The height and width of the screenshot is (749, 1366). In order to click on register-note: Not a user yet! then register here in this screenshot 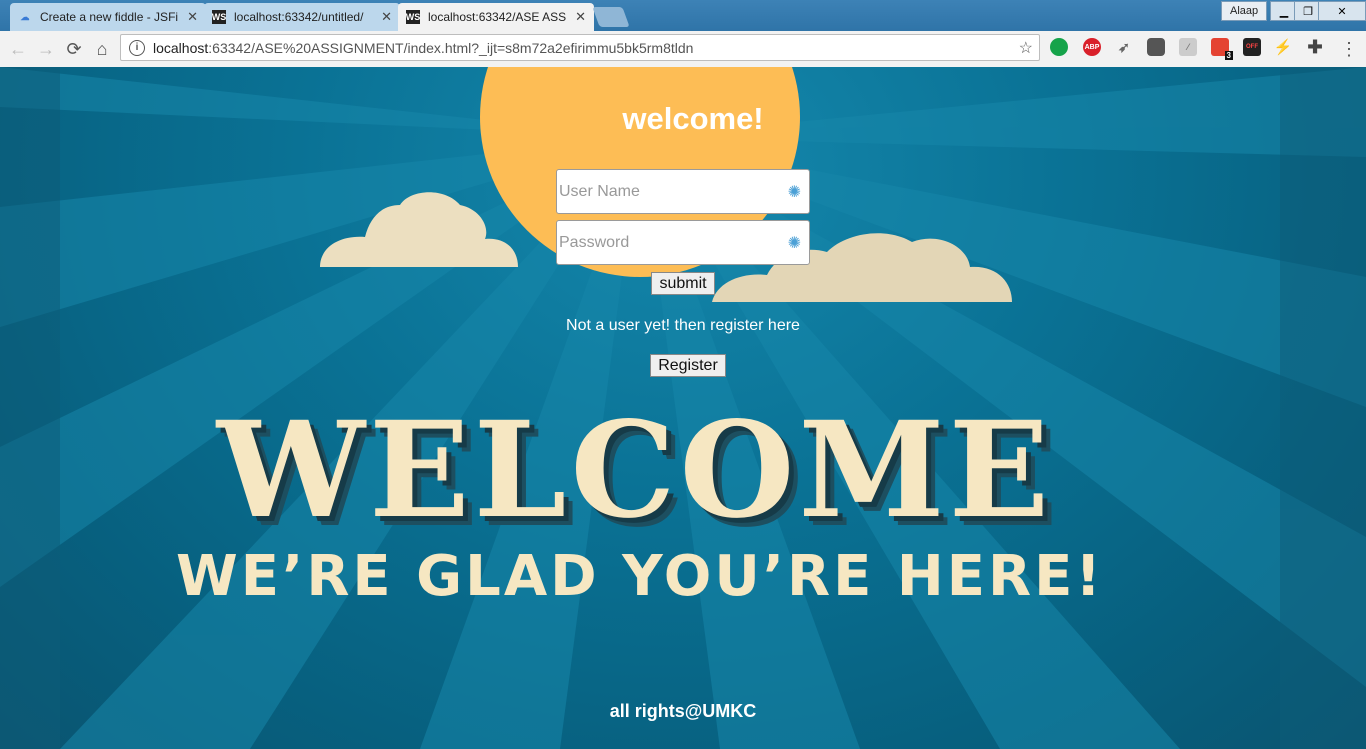, I will do `click(683, 325)`.